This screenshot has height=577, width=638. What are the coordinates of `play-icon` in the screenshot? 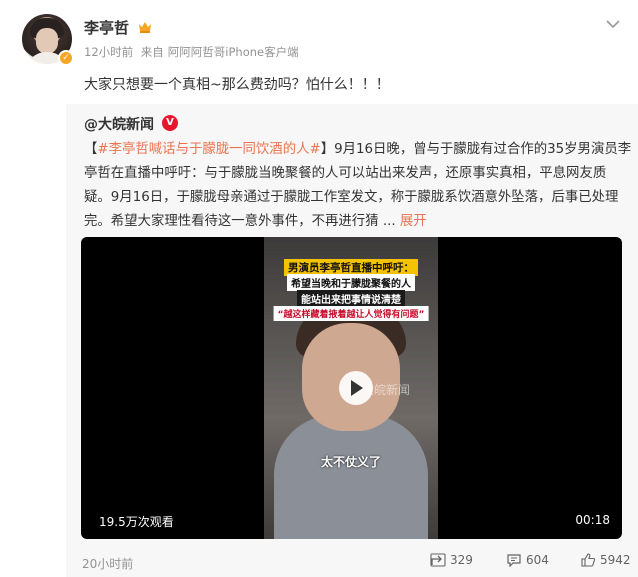 It's located at (357, 388).